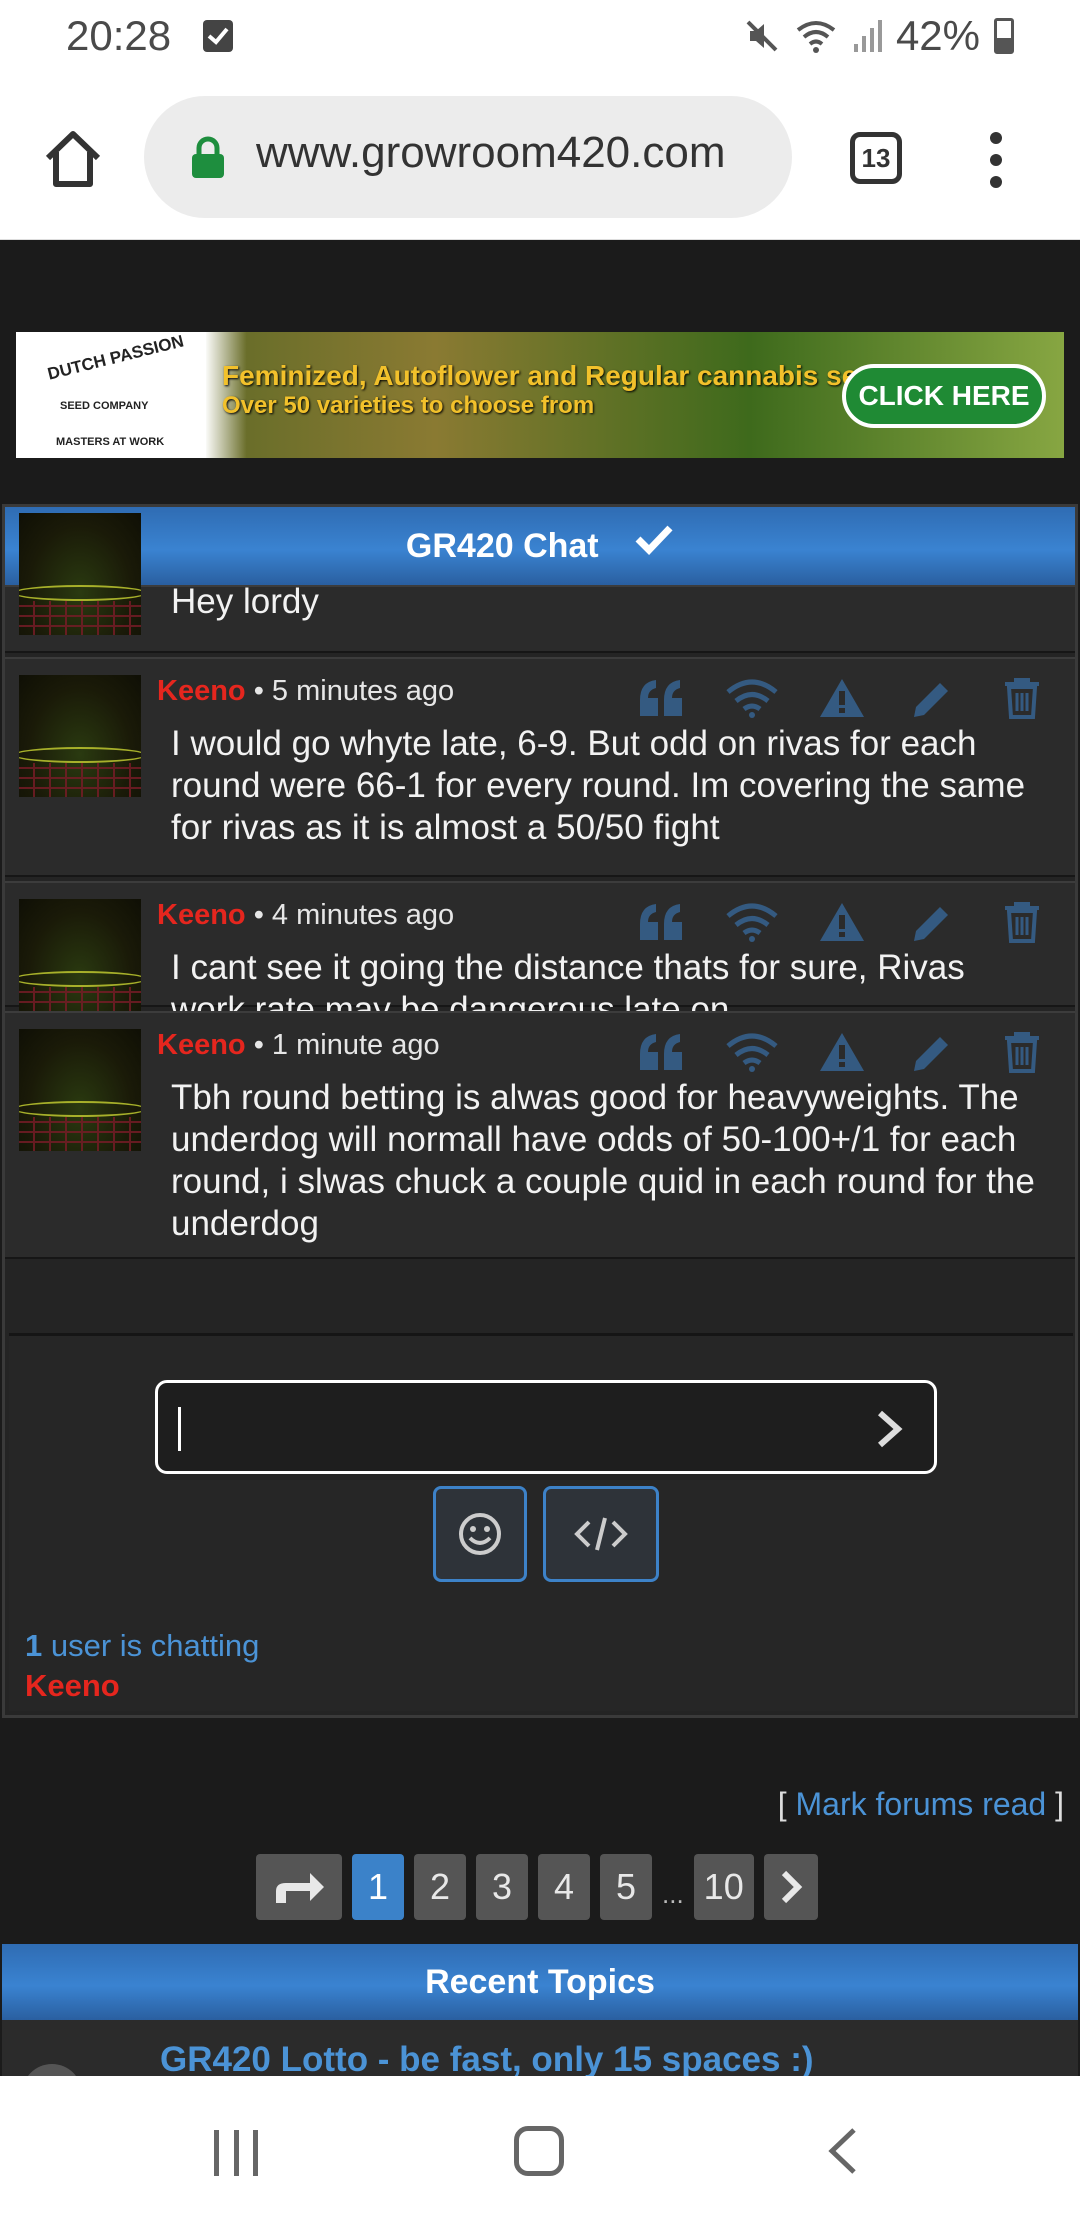 The width and height of the screenshot is (1080, 2220). I want to click on status-icons: 42%, so click(879, 36).